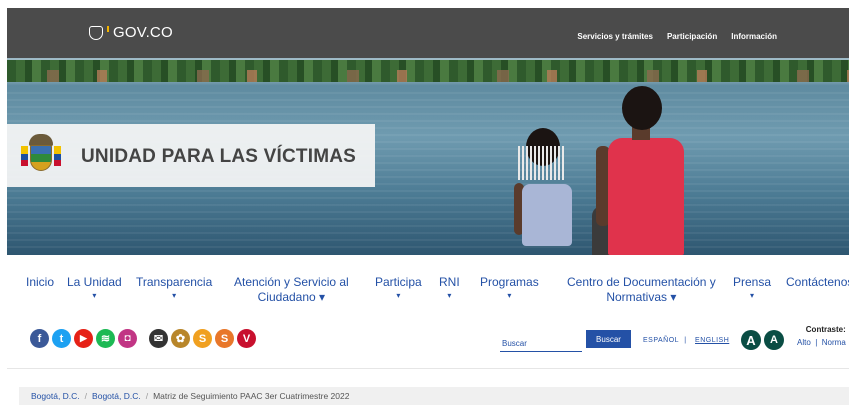 The height and width of the screenshot is (405, 849). What do you see at coordinates (246, 338) in the screenshot?
I see `v-red-icon: V` at bounding box center [246, 338].